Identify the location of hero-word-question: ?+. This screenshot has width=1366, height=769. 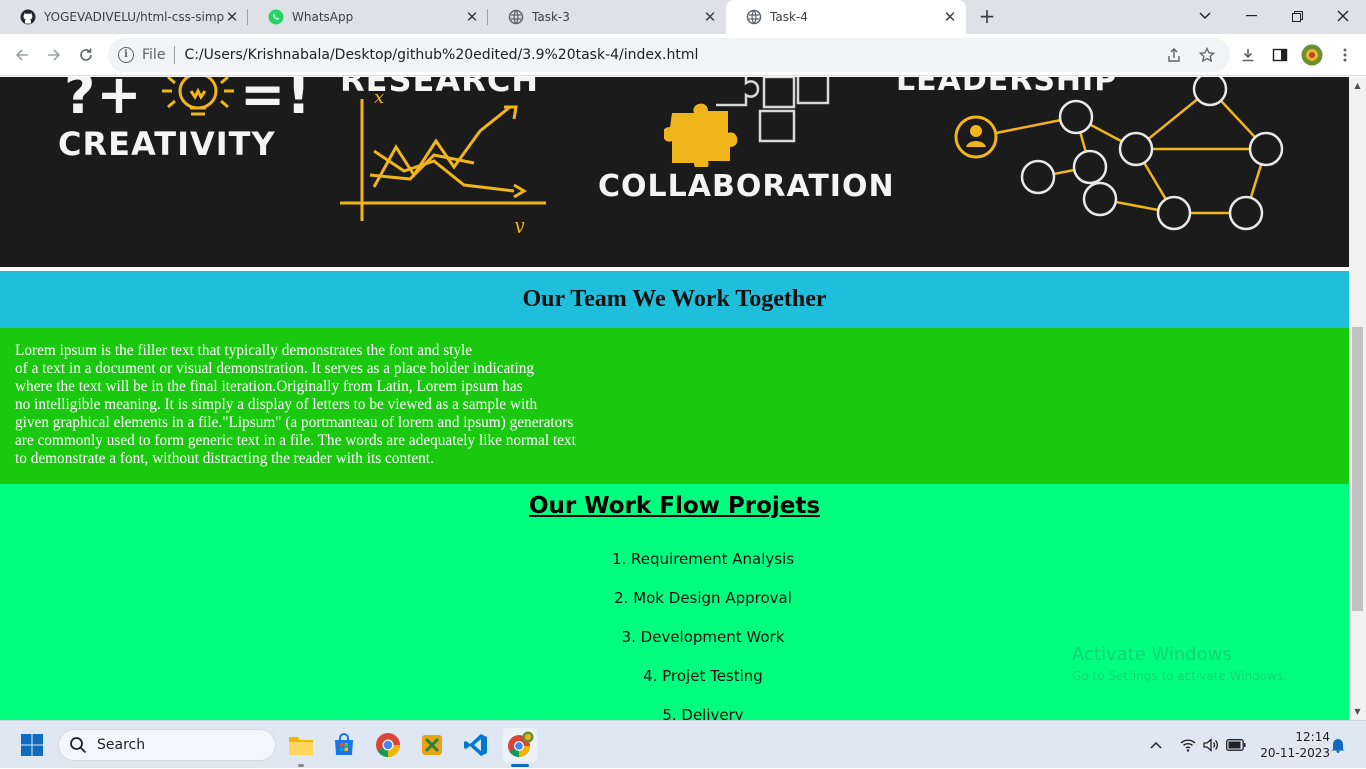
(103, 101).